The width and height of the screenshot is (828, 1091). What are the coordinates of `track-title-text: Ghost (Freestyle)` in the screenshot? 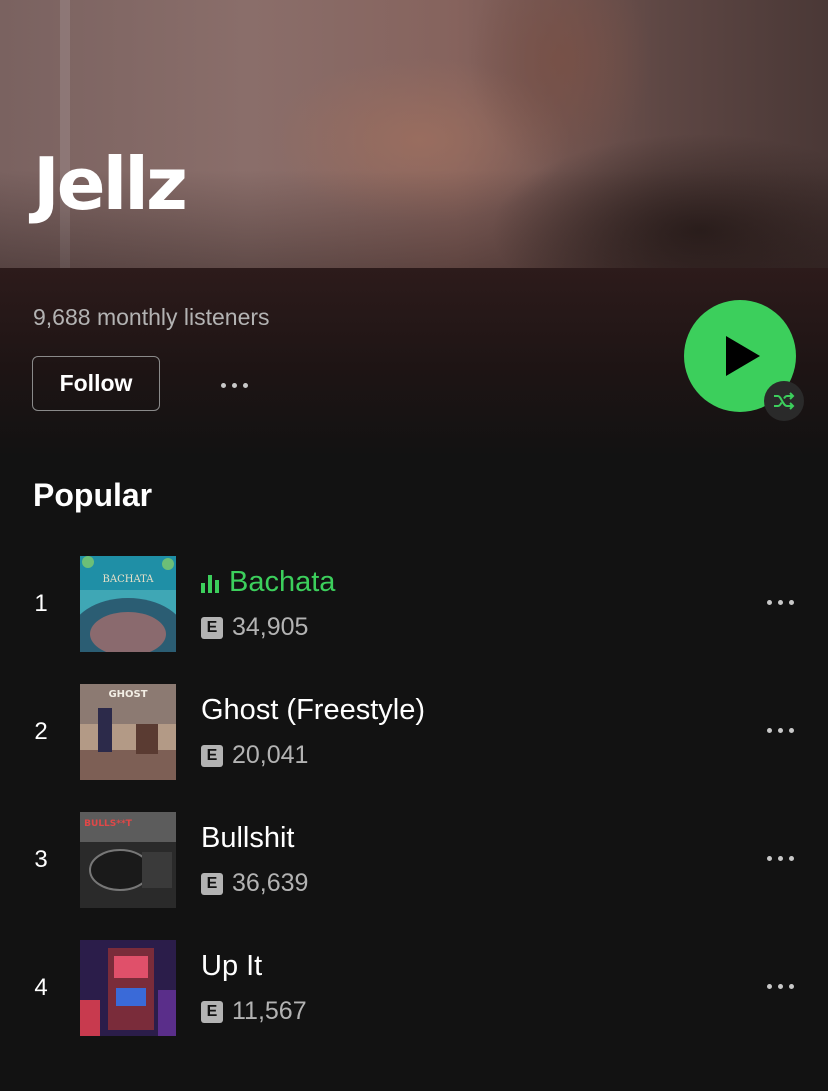 It's located at (313, 710).